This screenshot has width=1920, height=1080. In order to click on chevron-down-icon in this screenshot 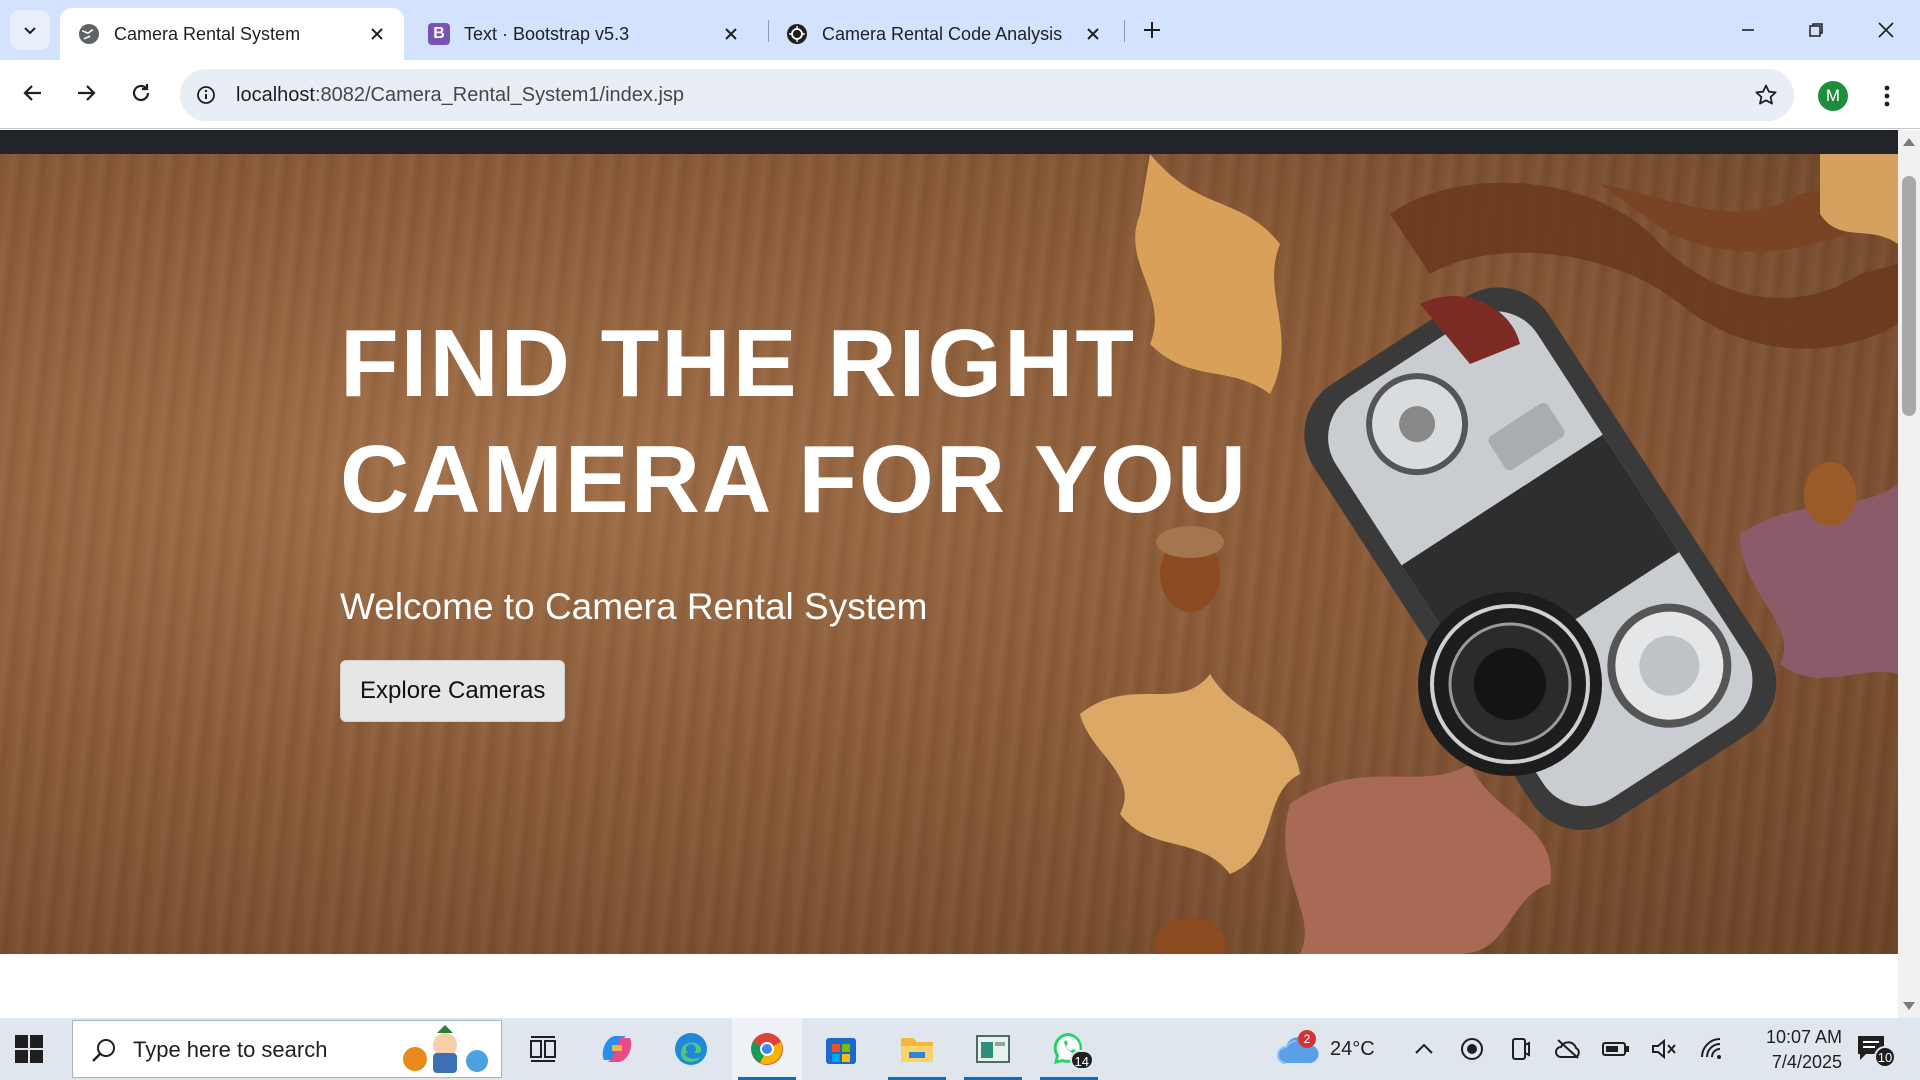, I will do `click(30, 31)`.